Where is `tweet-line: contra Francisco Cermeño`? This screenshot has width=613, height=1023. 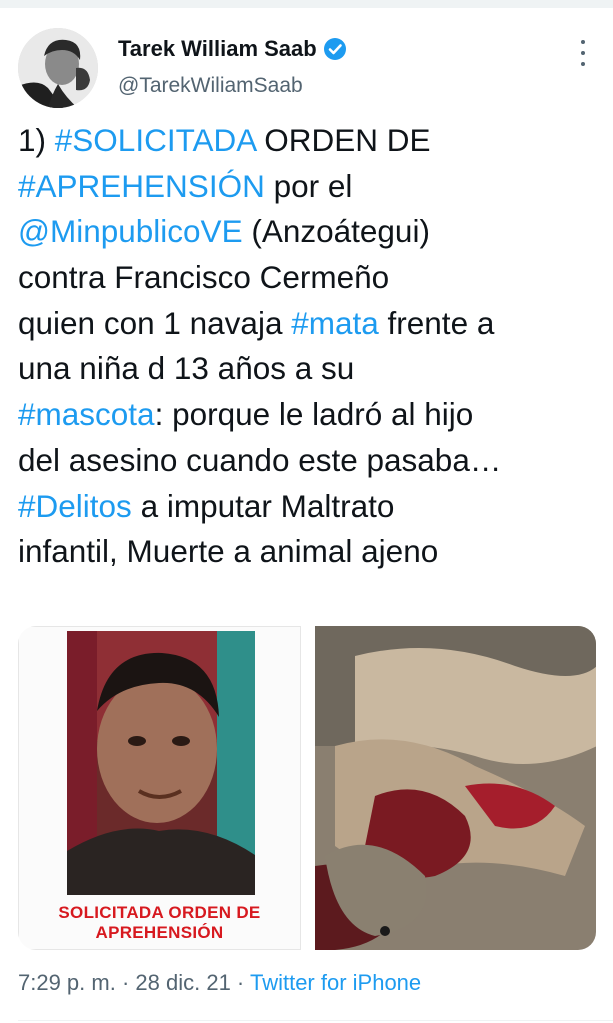
tweet-line: contra Francisco Cermeño is located at coordinates (308, 278).